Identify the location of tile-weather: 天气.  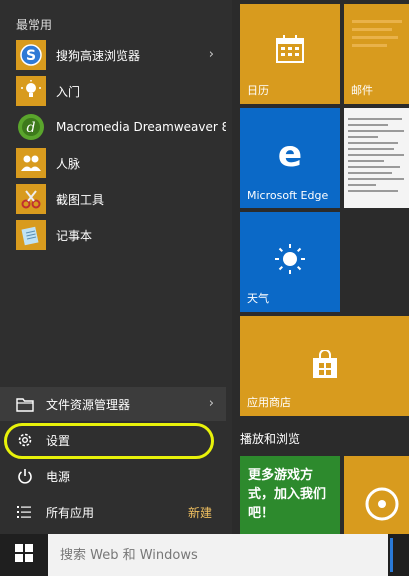
(290, 262).